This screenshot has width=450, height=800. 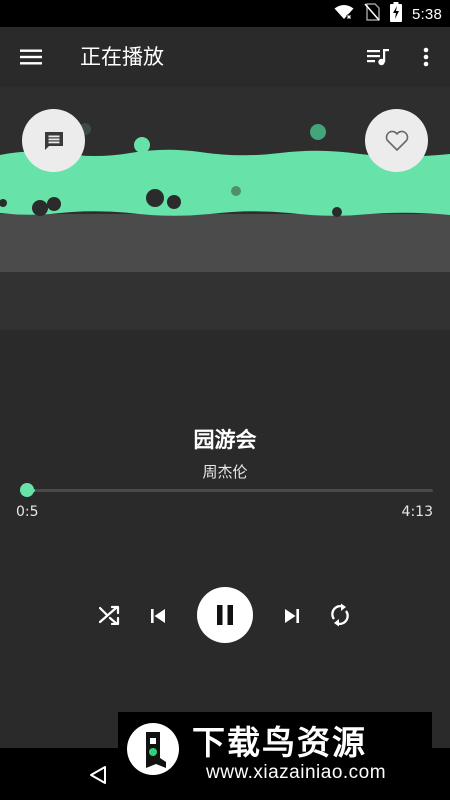 I want to click on more-options-button, so click(x=426, y=57).